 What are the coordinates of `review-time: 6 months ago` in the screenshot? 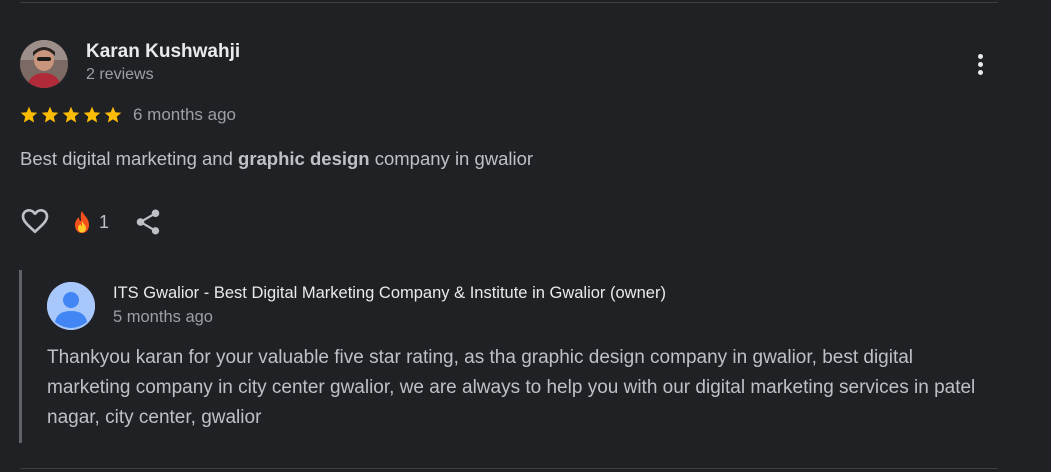 It's located at (185, 114).